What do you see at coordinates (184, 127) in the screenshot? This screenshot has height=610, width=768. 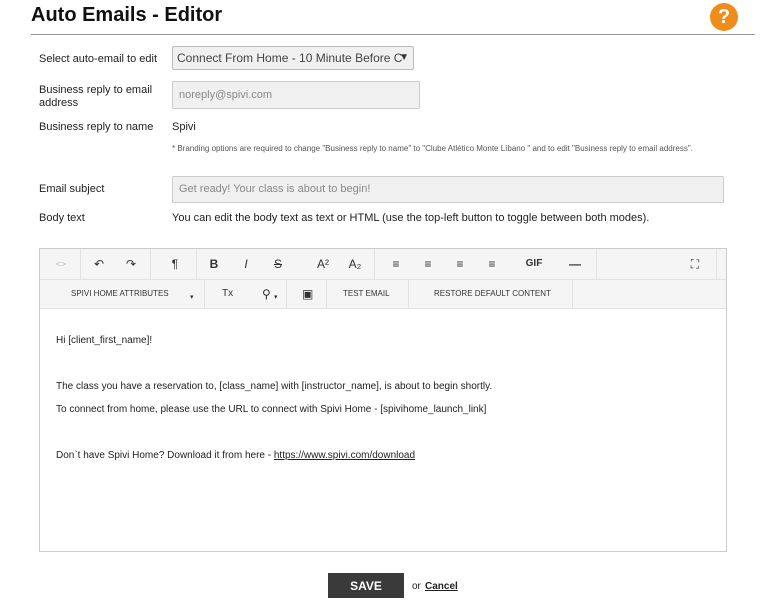 I see `reply-name-value: Spivi` at bounding box center [184, 127].